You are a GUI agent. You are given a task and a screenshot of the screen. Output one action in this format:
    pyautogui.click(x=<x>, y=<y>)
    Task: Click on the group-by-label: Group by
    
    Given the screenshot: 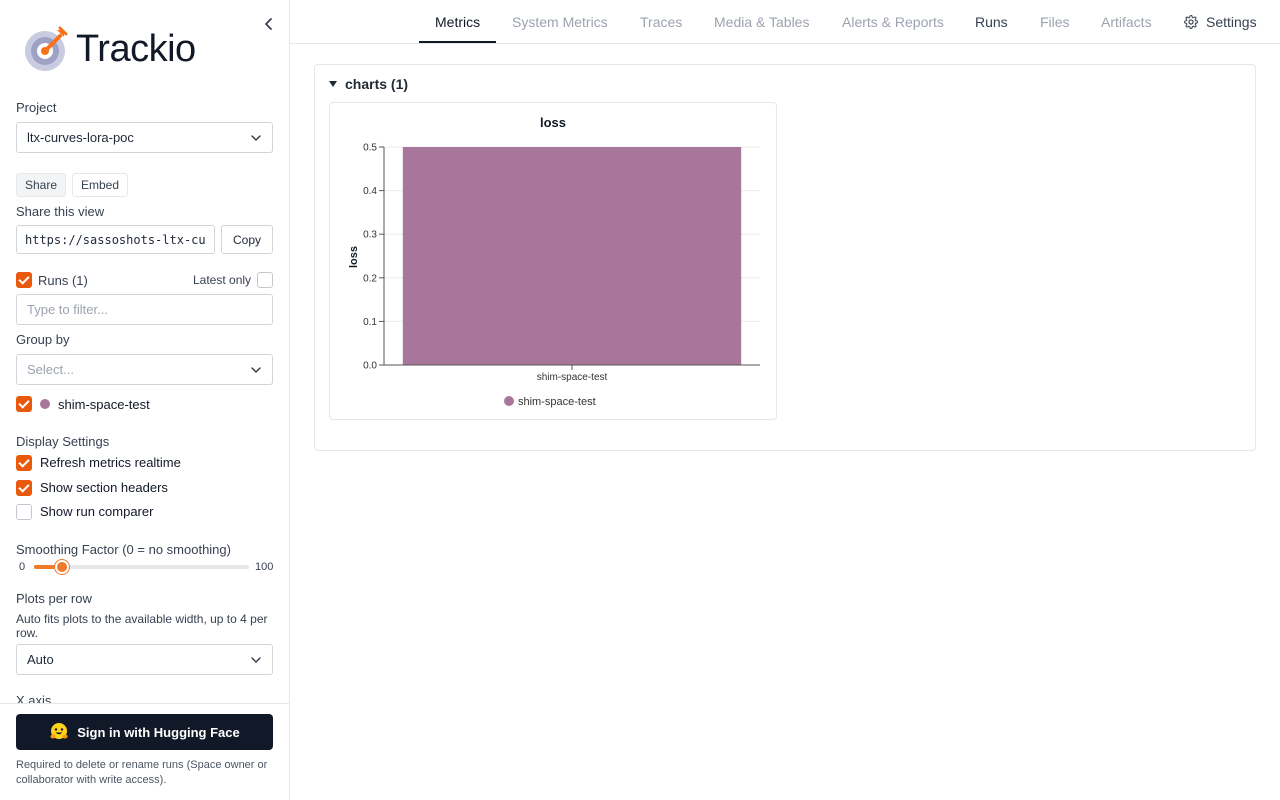 What is the action you would take?
    pyautogui.click(x=43, y=339)
    